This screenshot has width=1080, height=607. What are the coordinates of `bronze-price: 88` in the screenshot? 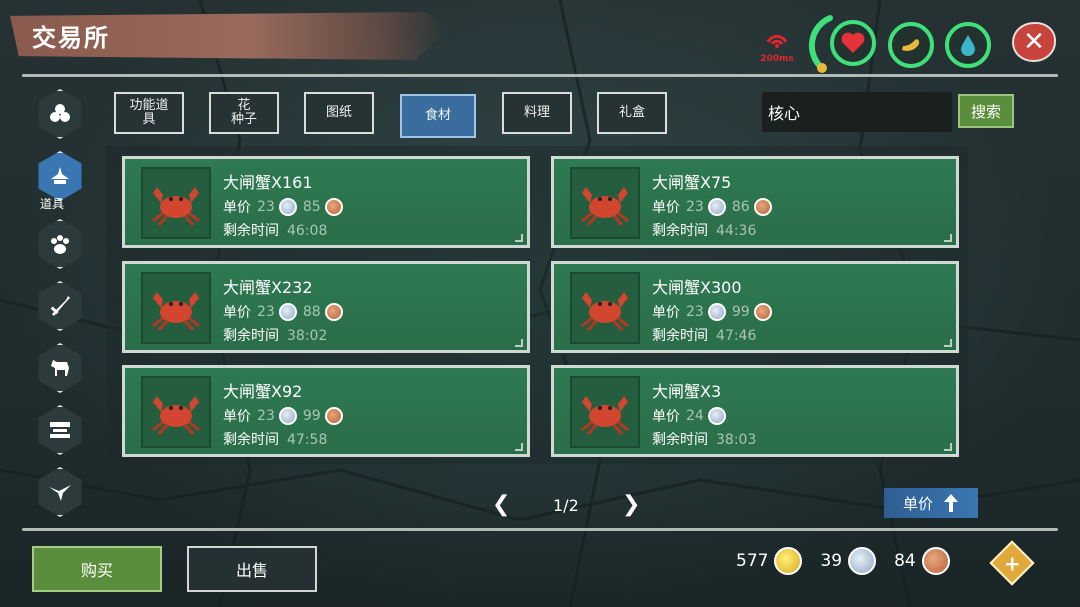 It's located at (311, 312).